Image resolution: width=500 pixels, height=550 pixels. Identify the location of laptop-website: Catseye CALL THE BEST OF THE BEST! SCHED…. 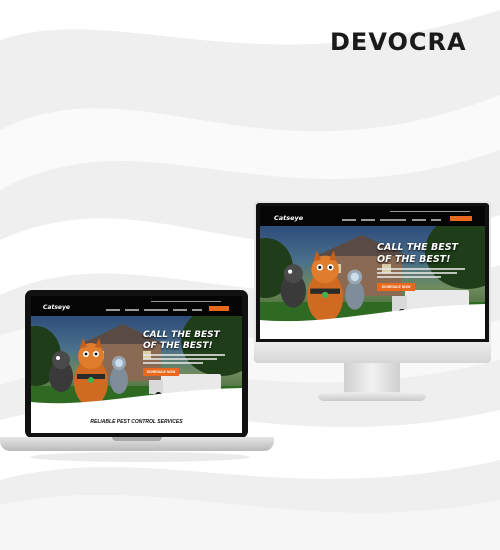
(136, 364).